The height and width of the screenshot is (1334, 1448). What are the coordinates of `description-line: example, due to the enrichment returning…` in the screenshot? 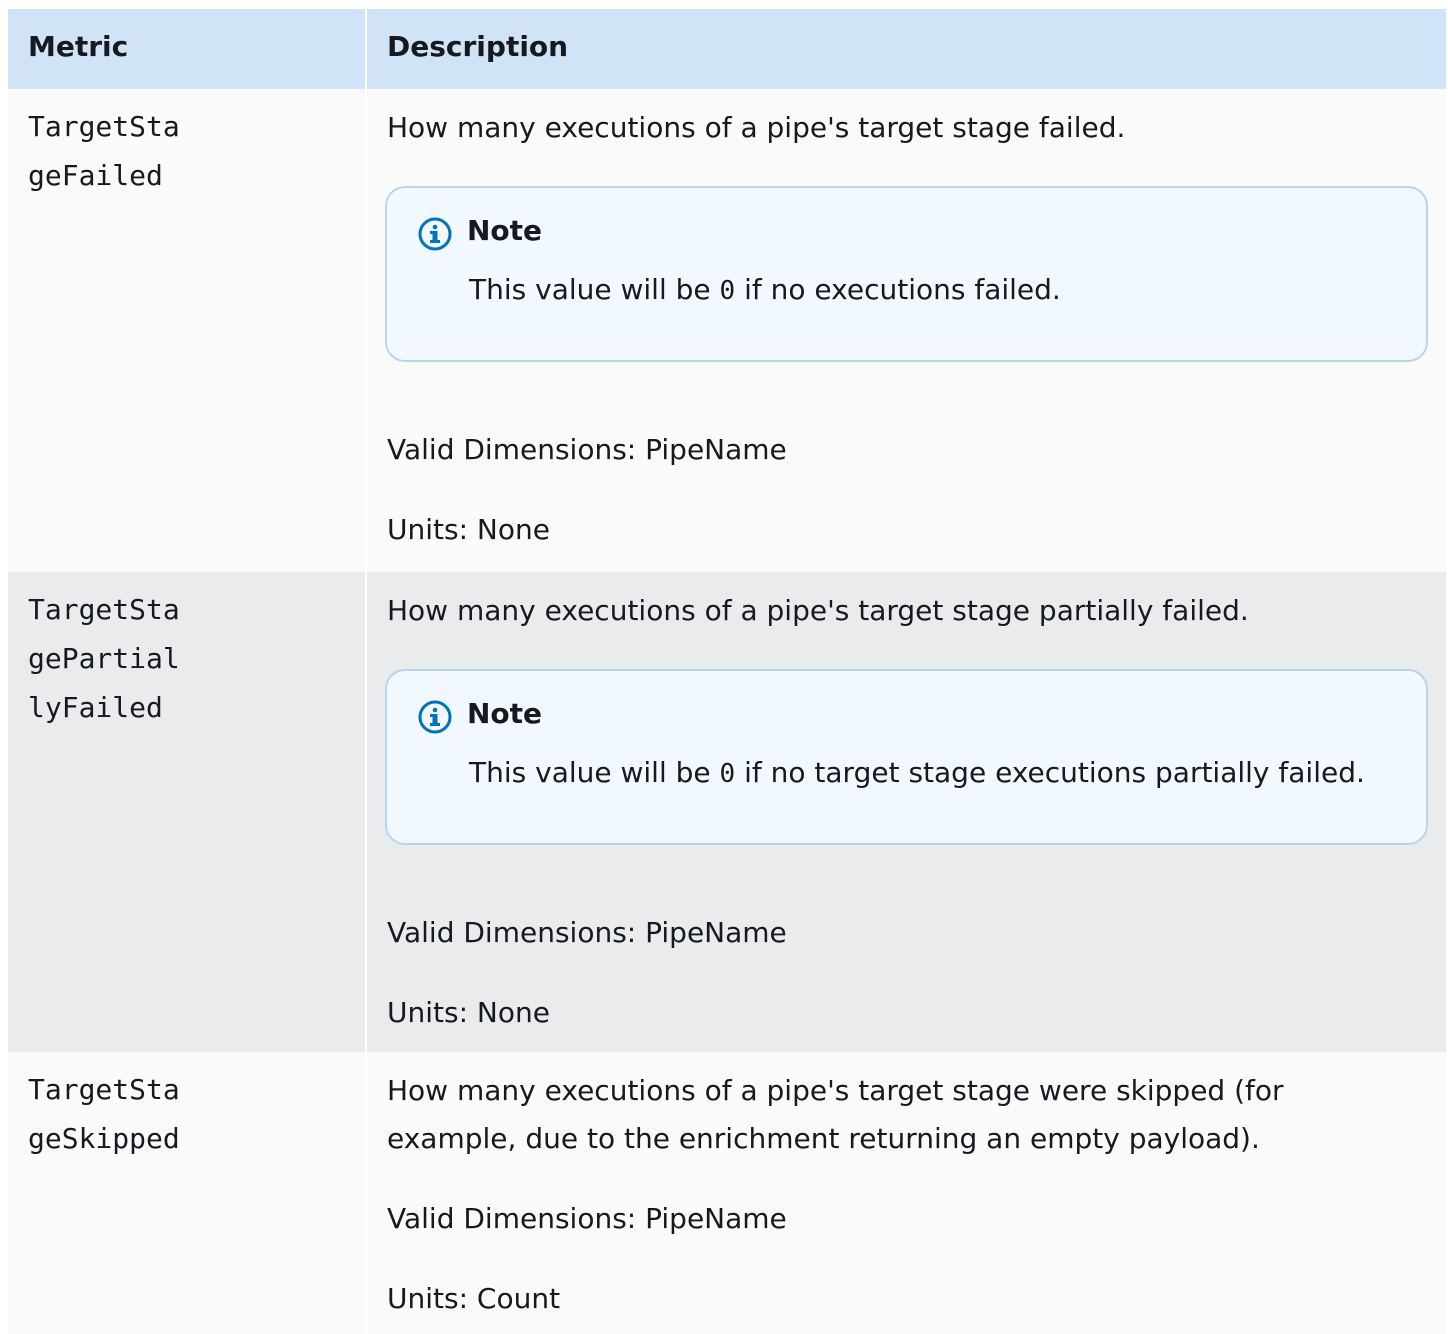 It's located at (823, 1138).